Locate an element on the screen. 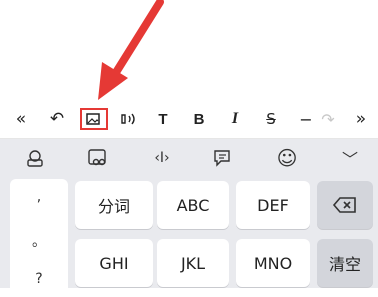 The height and width of the screenshot is (297, 378). punct-question: ? is located at coordinates (39, 279).